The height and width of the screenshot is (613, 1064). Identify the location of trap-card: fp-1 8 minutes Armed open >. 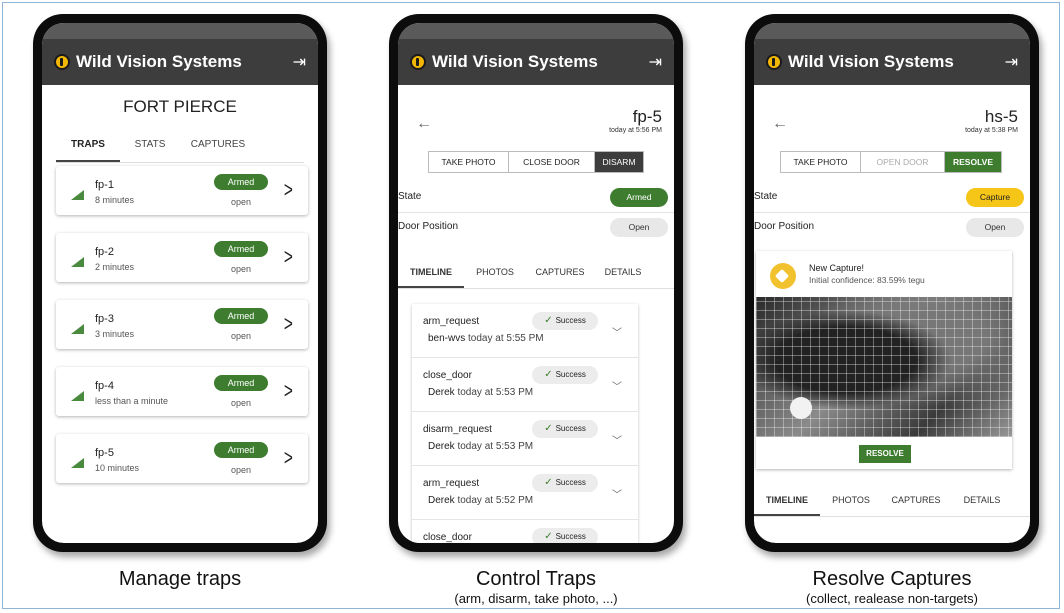
(182, 190).